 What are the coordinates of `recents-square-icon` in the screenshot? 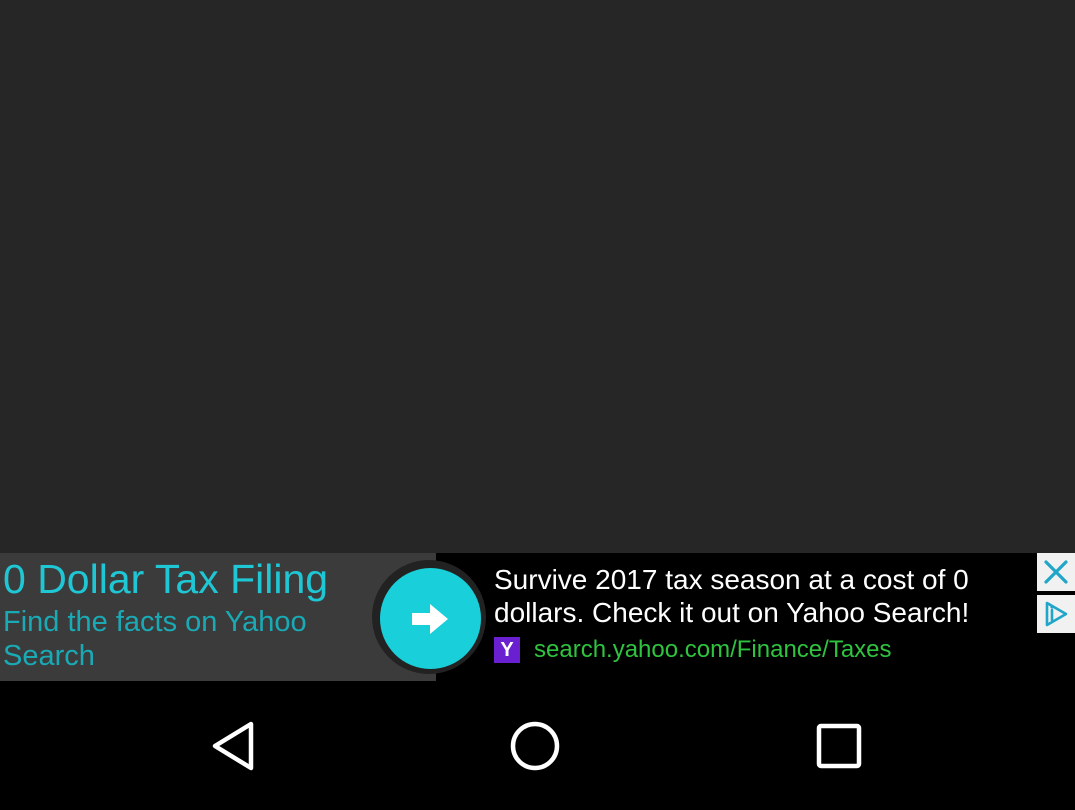 It's located at (839, 745).